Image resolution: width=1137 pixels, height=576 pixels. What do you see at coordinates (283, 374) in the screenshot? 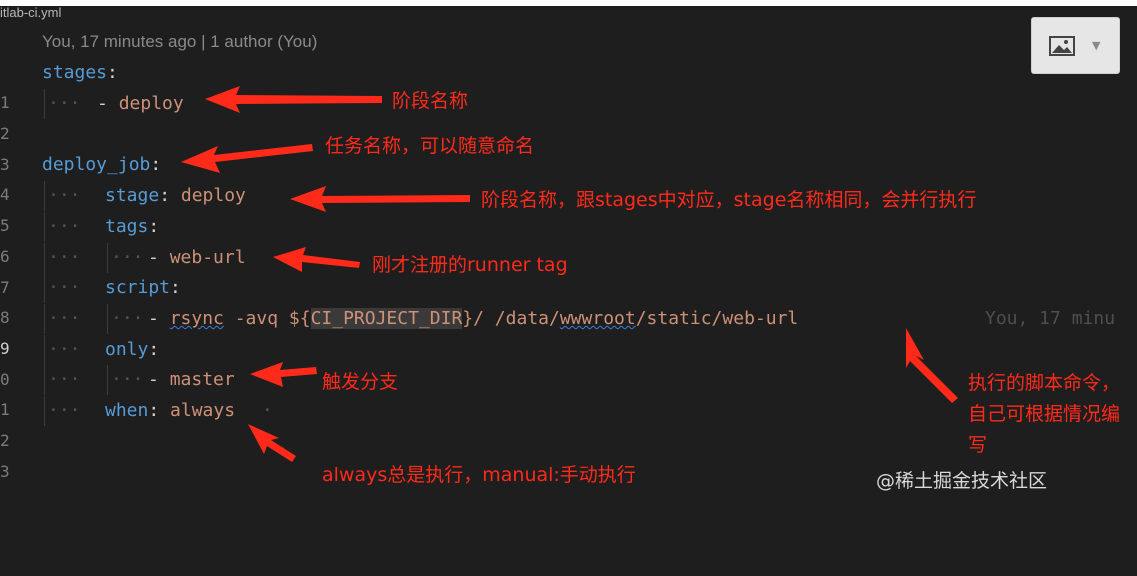
I see `arrow-branch` at bounding box center [283, 374].